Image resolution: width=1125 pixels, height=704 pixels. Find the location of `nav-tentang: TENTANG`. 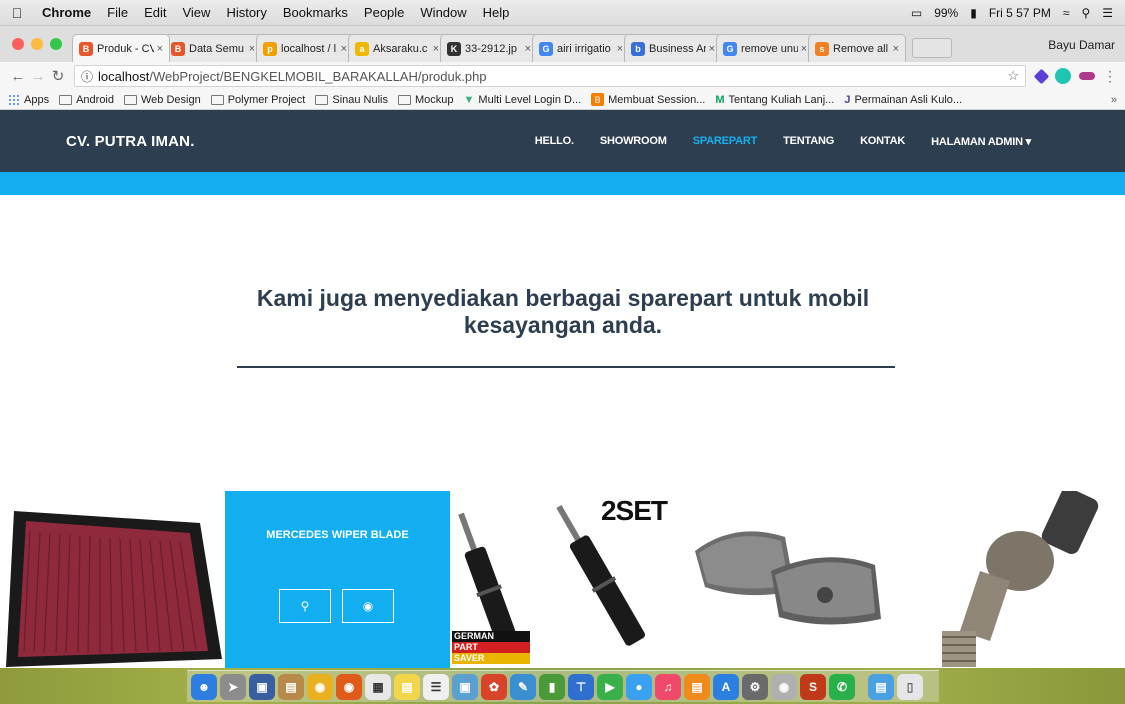

nav-tentang: TENTANG is located at coordinates (808, 141).